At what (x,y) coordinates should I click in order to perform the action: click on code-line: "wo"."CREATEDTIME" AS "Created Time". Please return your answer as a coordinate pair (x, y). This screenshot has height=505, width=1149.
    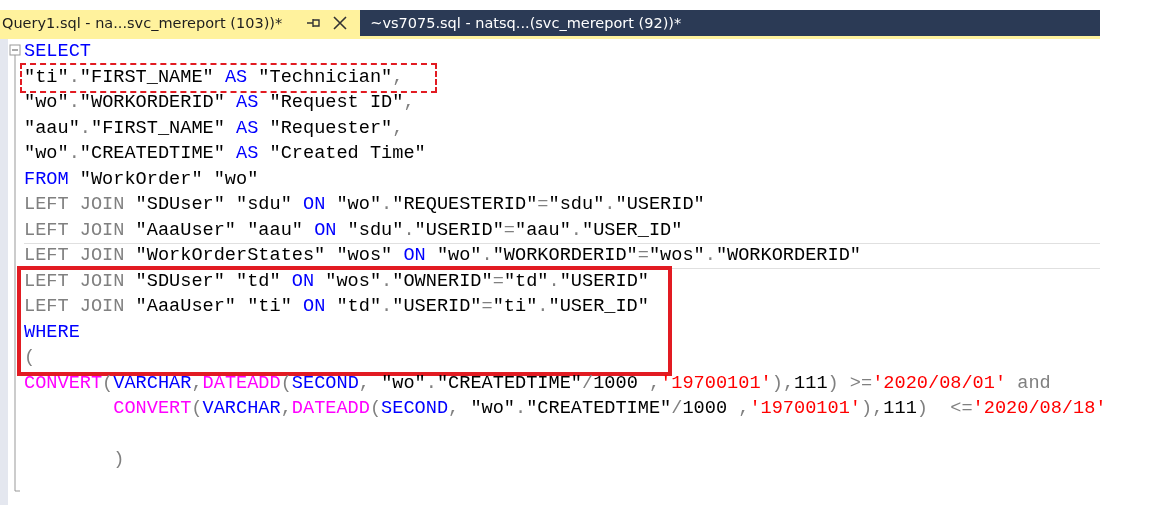
    Looking at the image, I should click on (225, 153).